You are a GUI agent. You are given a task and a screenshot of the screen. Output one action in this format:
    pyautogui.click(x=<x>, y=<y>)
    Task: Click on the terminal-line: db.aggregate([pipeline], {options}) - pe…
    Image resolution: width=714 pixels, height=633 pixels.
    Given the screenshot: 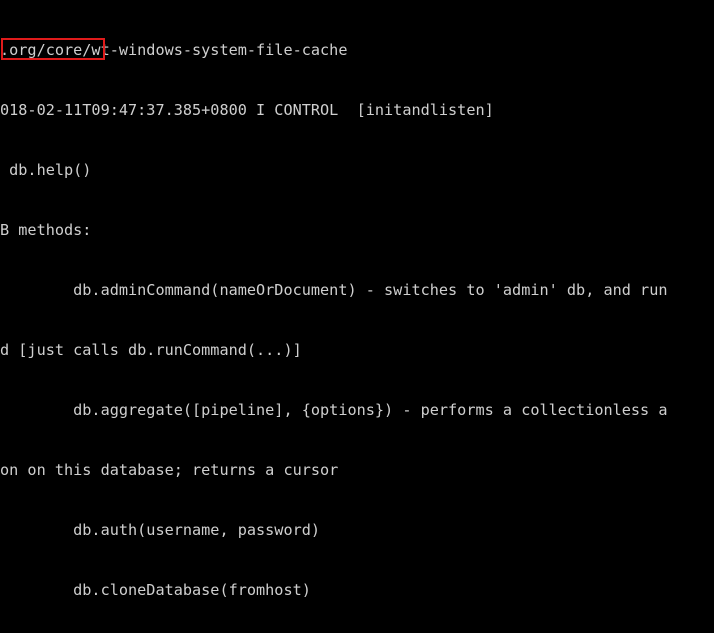 What is the action you would take?
    pyautogui.click(x=334, y=410)
    